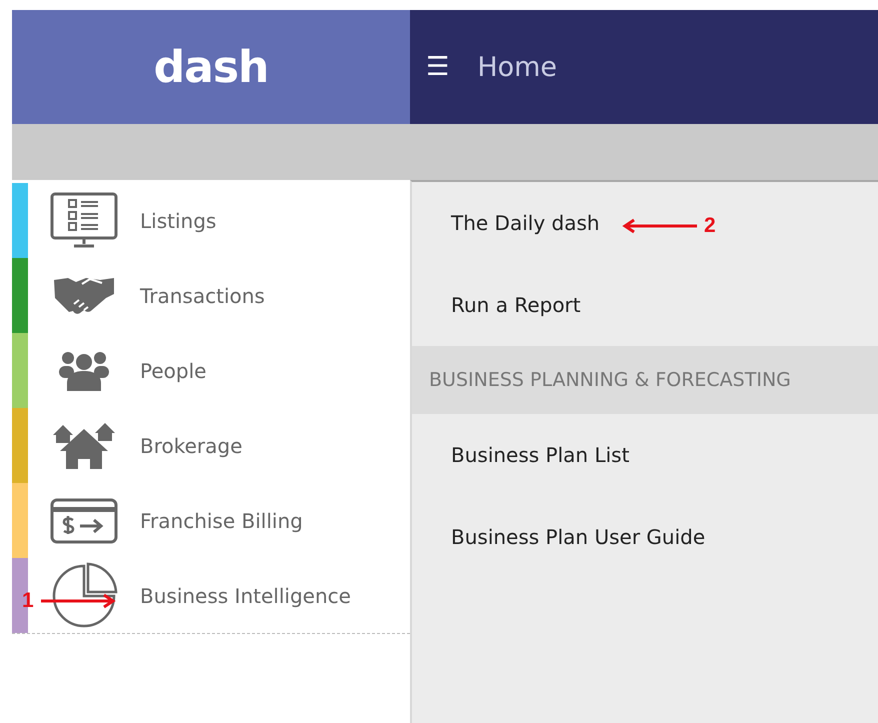 Image resolution: width=878 pixels, height=723 pixels. What do you see at coordinates (211, 67) in the screenshot?
I see `logo: dash` at bounding box center [211, 67].